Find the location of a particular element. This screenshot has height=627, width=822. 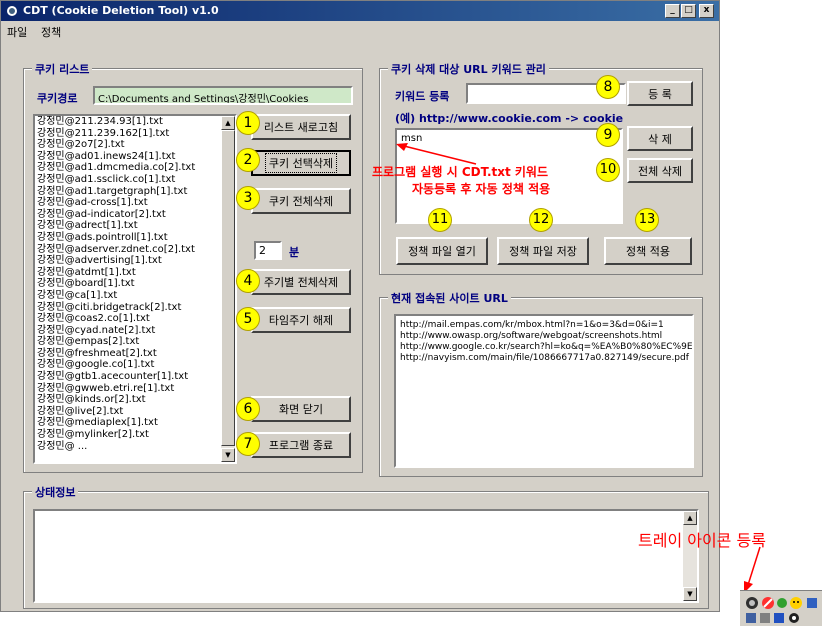

title-bar: CDT (Cookie Deletion Tool) v1.0 _ □ x is located at coordinates (360, 11).